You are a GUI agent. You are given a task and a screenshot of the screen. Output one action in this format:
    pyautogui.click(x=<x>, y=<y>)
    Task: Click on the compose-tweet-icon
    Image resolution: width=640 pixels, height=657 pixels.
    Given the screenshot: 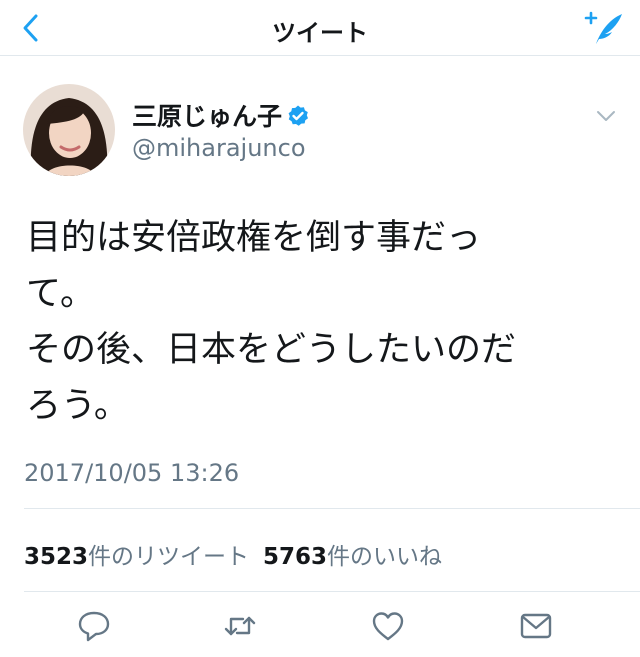 What is the action you would take?
    pyautogui.click(x=603, y=27)
    